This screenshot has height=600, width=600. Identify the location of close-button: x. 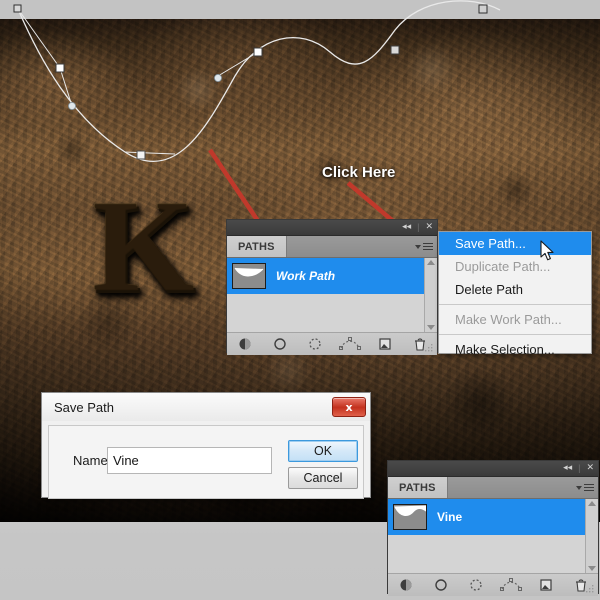
(349, 407).